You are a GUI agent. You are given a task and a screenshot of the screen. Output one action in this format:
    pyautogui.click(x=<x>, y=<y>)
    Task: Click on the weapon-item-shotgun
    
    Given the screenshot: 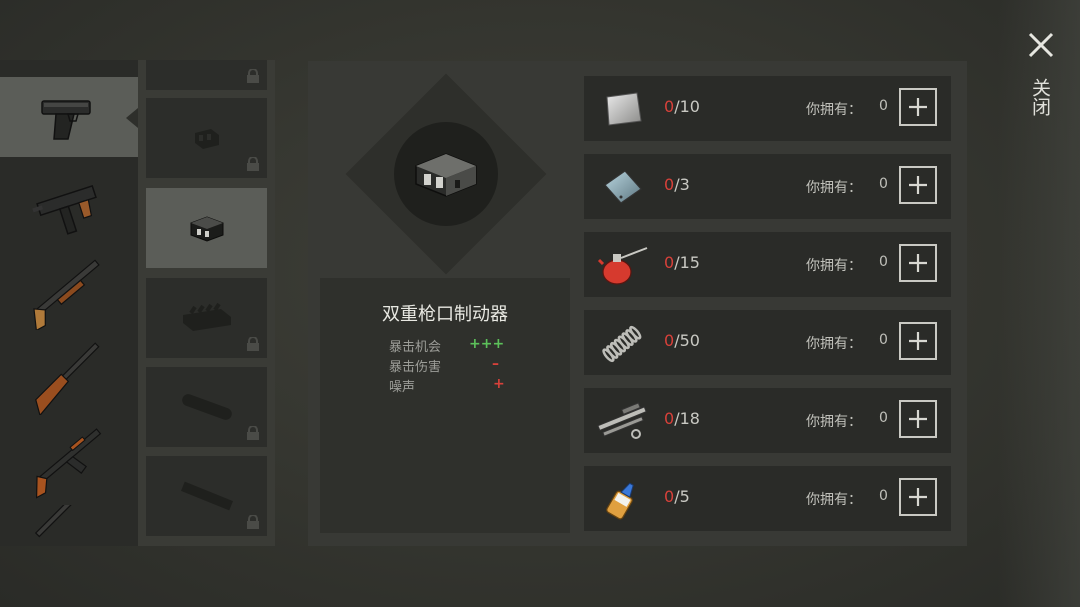 What is the action you would take?
    pyautogui.click(x=69, y=290)
    